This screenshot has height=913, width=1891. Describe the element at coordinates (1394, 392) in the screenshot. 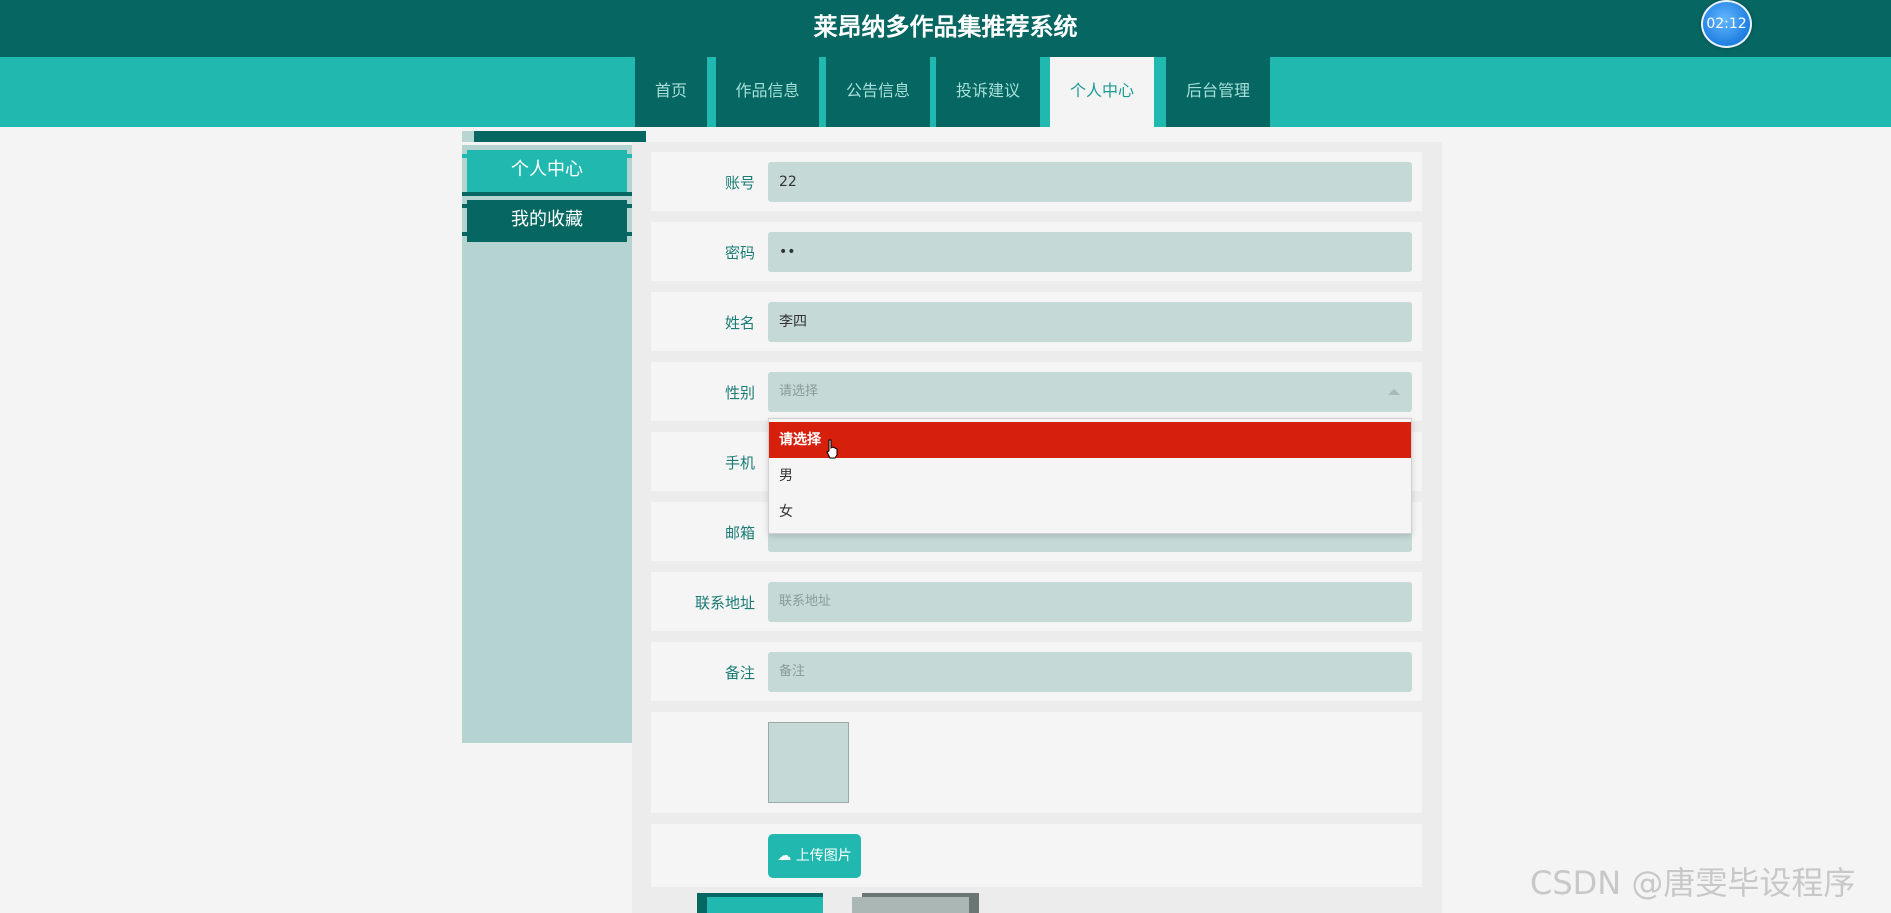

I see `chevron-up-icon` at that location.